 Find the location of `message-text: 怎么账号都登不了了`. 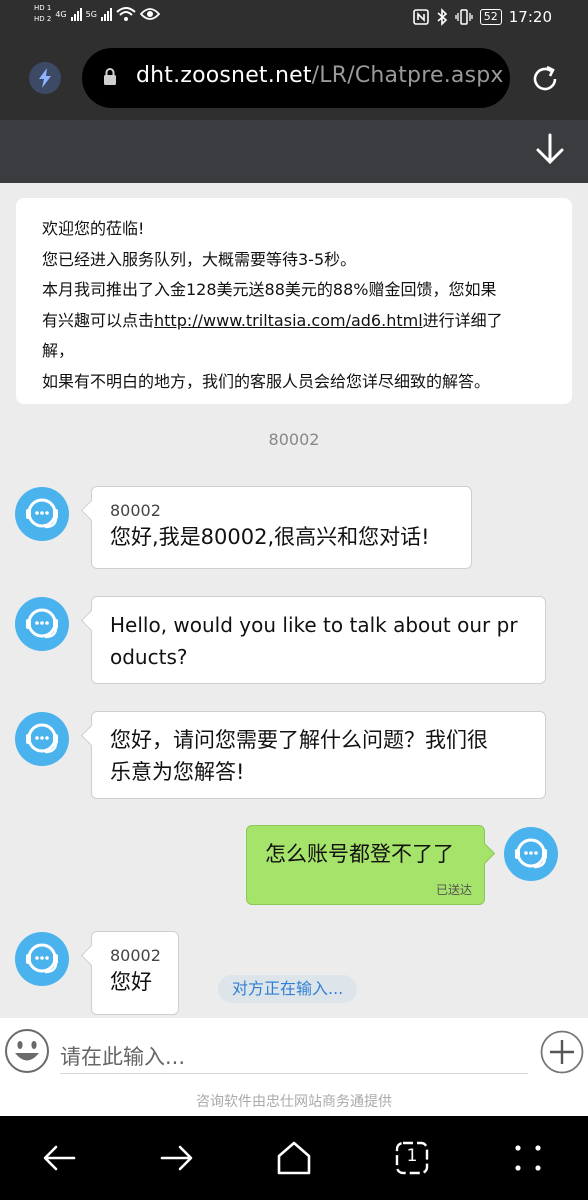

message-text: 怎么账号都登不了了 is located at coordinates (359, 854).